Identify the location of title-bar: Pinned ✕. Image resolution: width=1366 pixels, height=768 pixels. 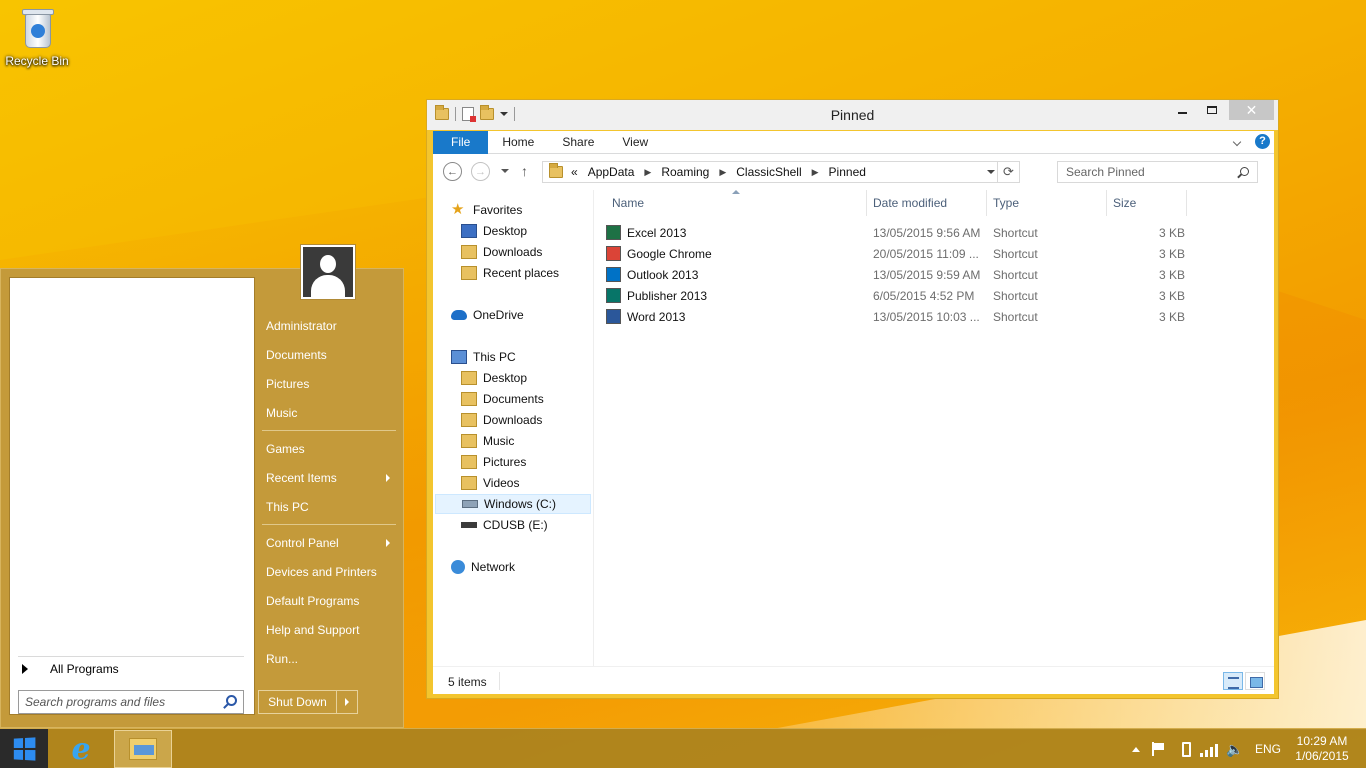
(852, 115).